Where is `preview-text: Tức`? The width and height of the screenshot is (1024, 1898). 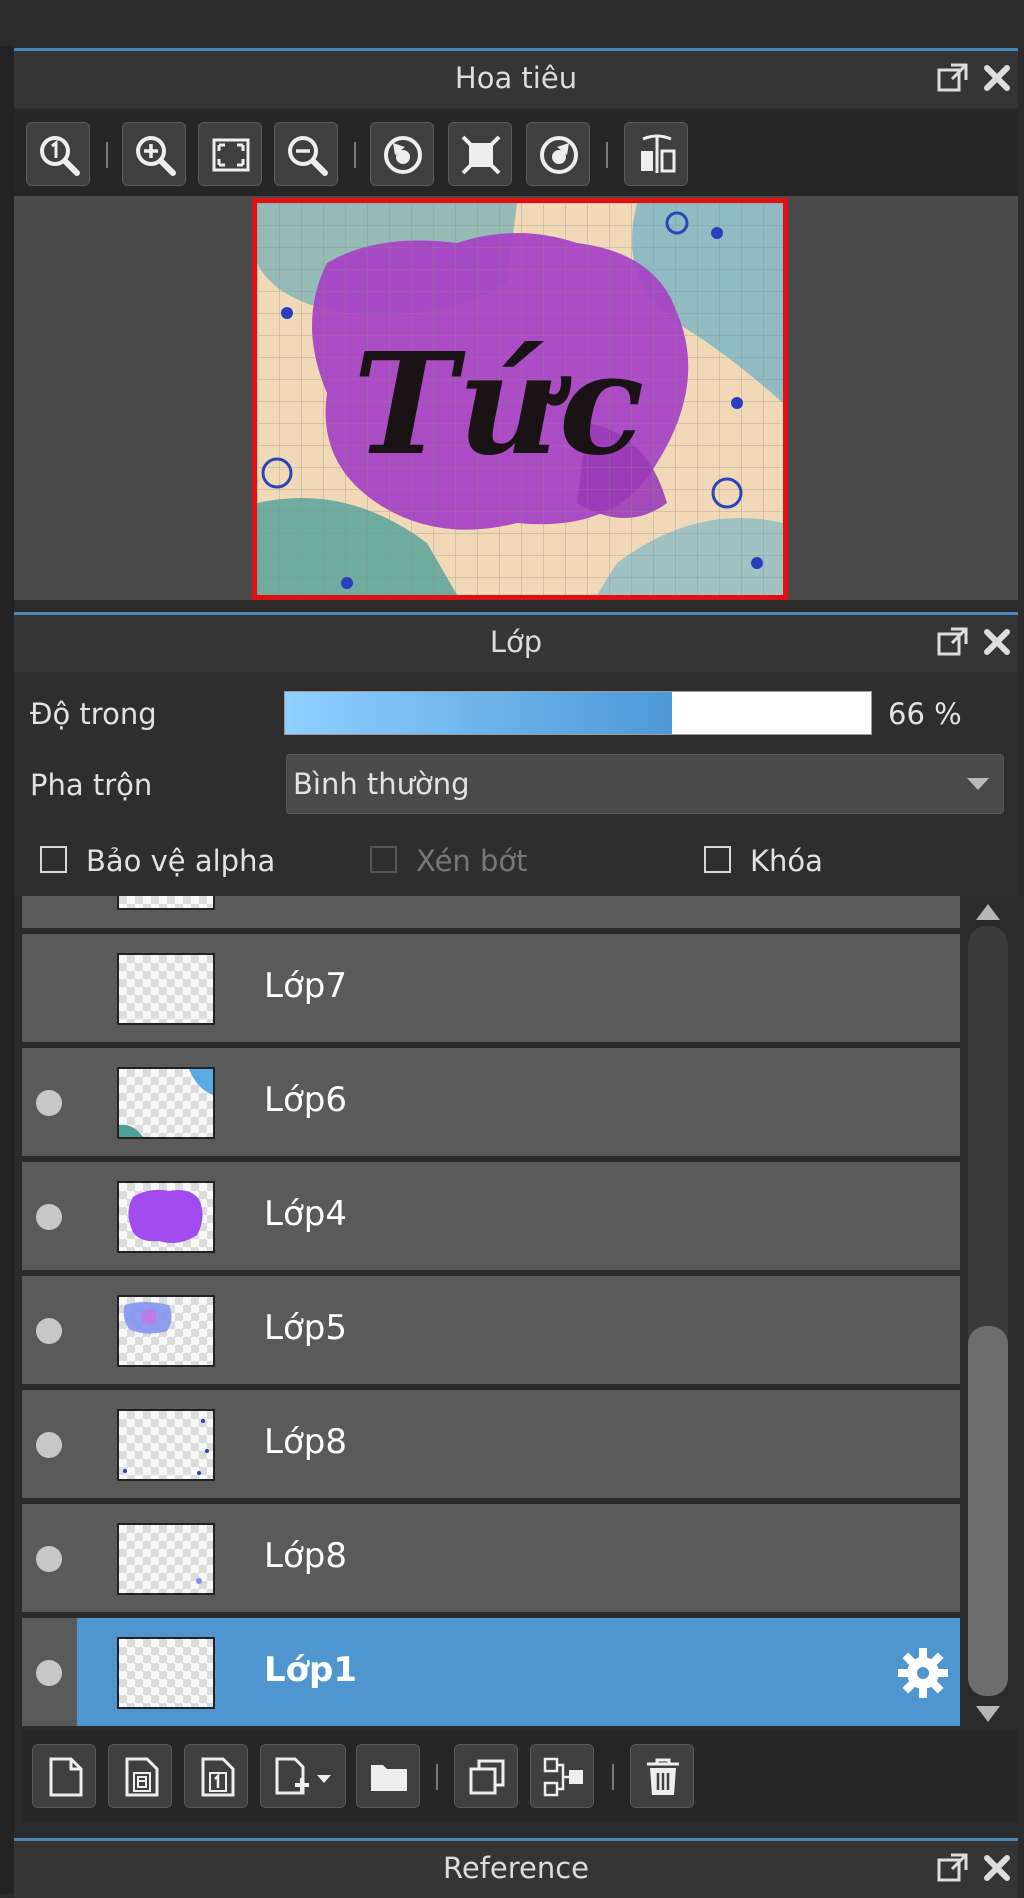
preview-text: Tức is located at coordinates (498, 405).